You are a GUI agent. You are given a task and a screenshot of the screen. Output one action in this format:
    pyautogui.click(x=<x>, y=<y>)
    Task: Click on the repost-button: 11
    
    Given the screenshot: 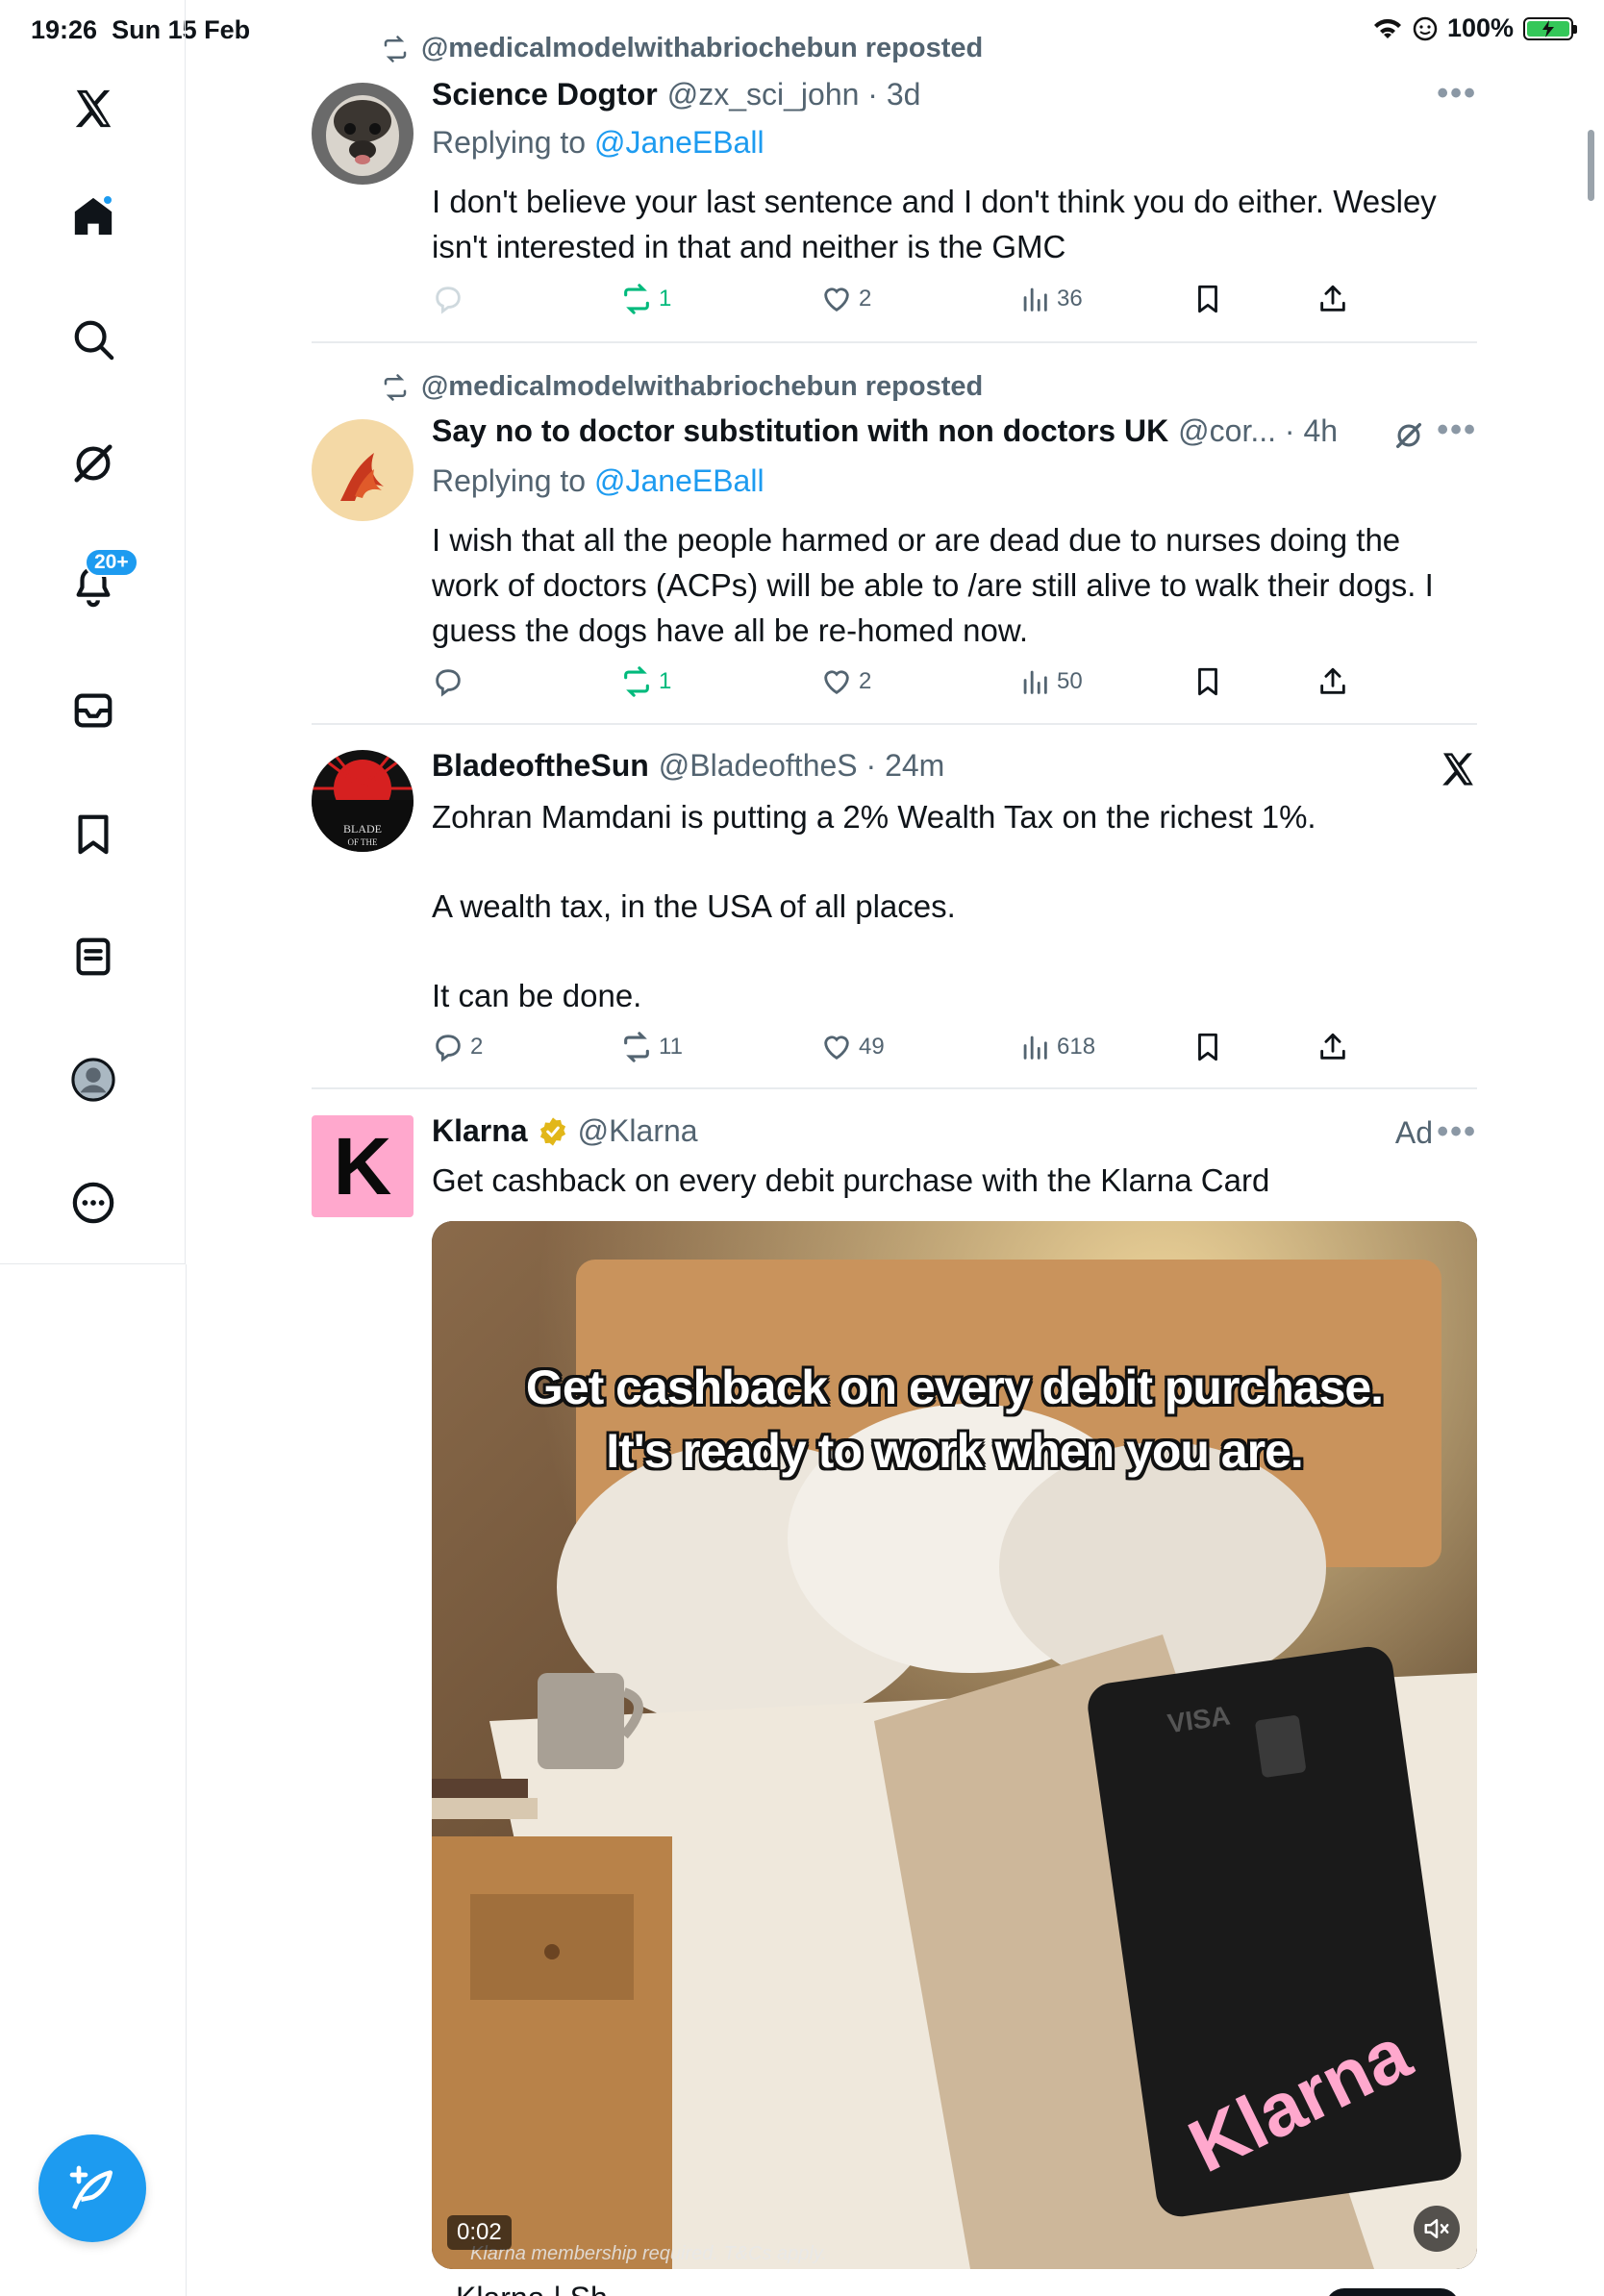 What is the action you would take?
    pyautogui.click(x=651, y=1047)
    